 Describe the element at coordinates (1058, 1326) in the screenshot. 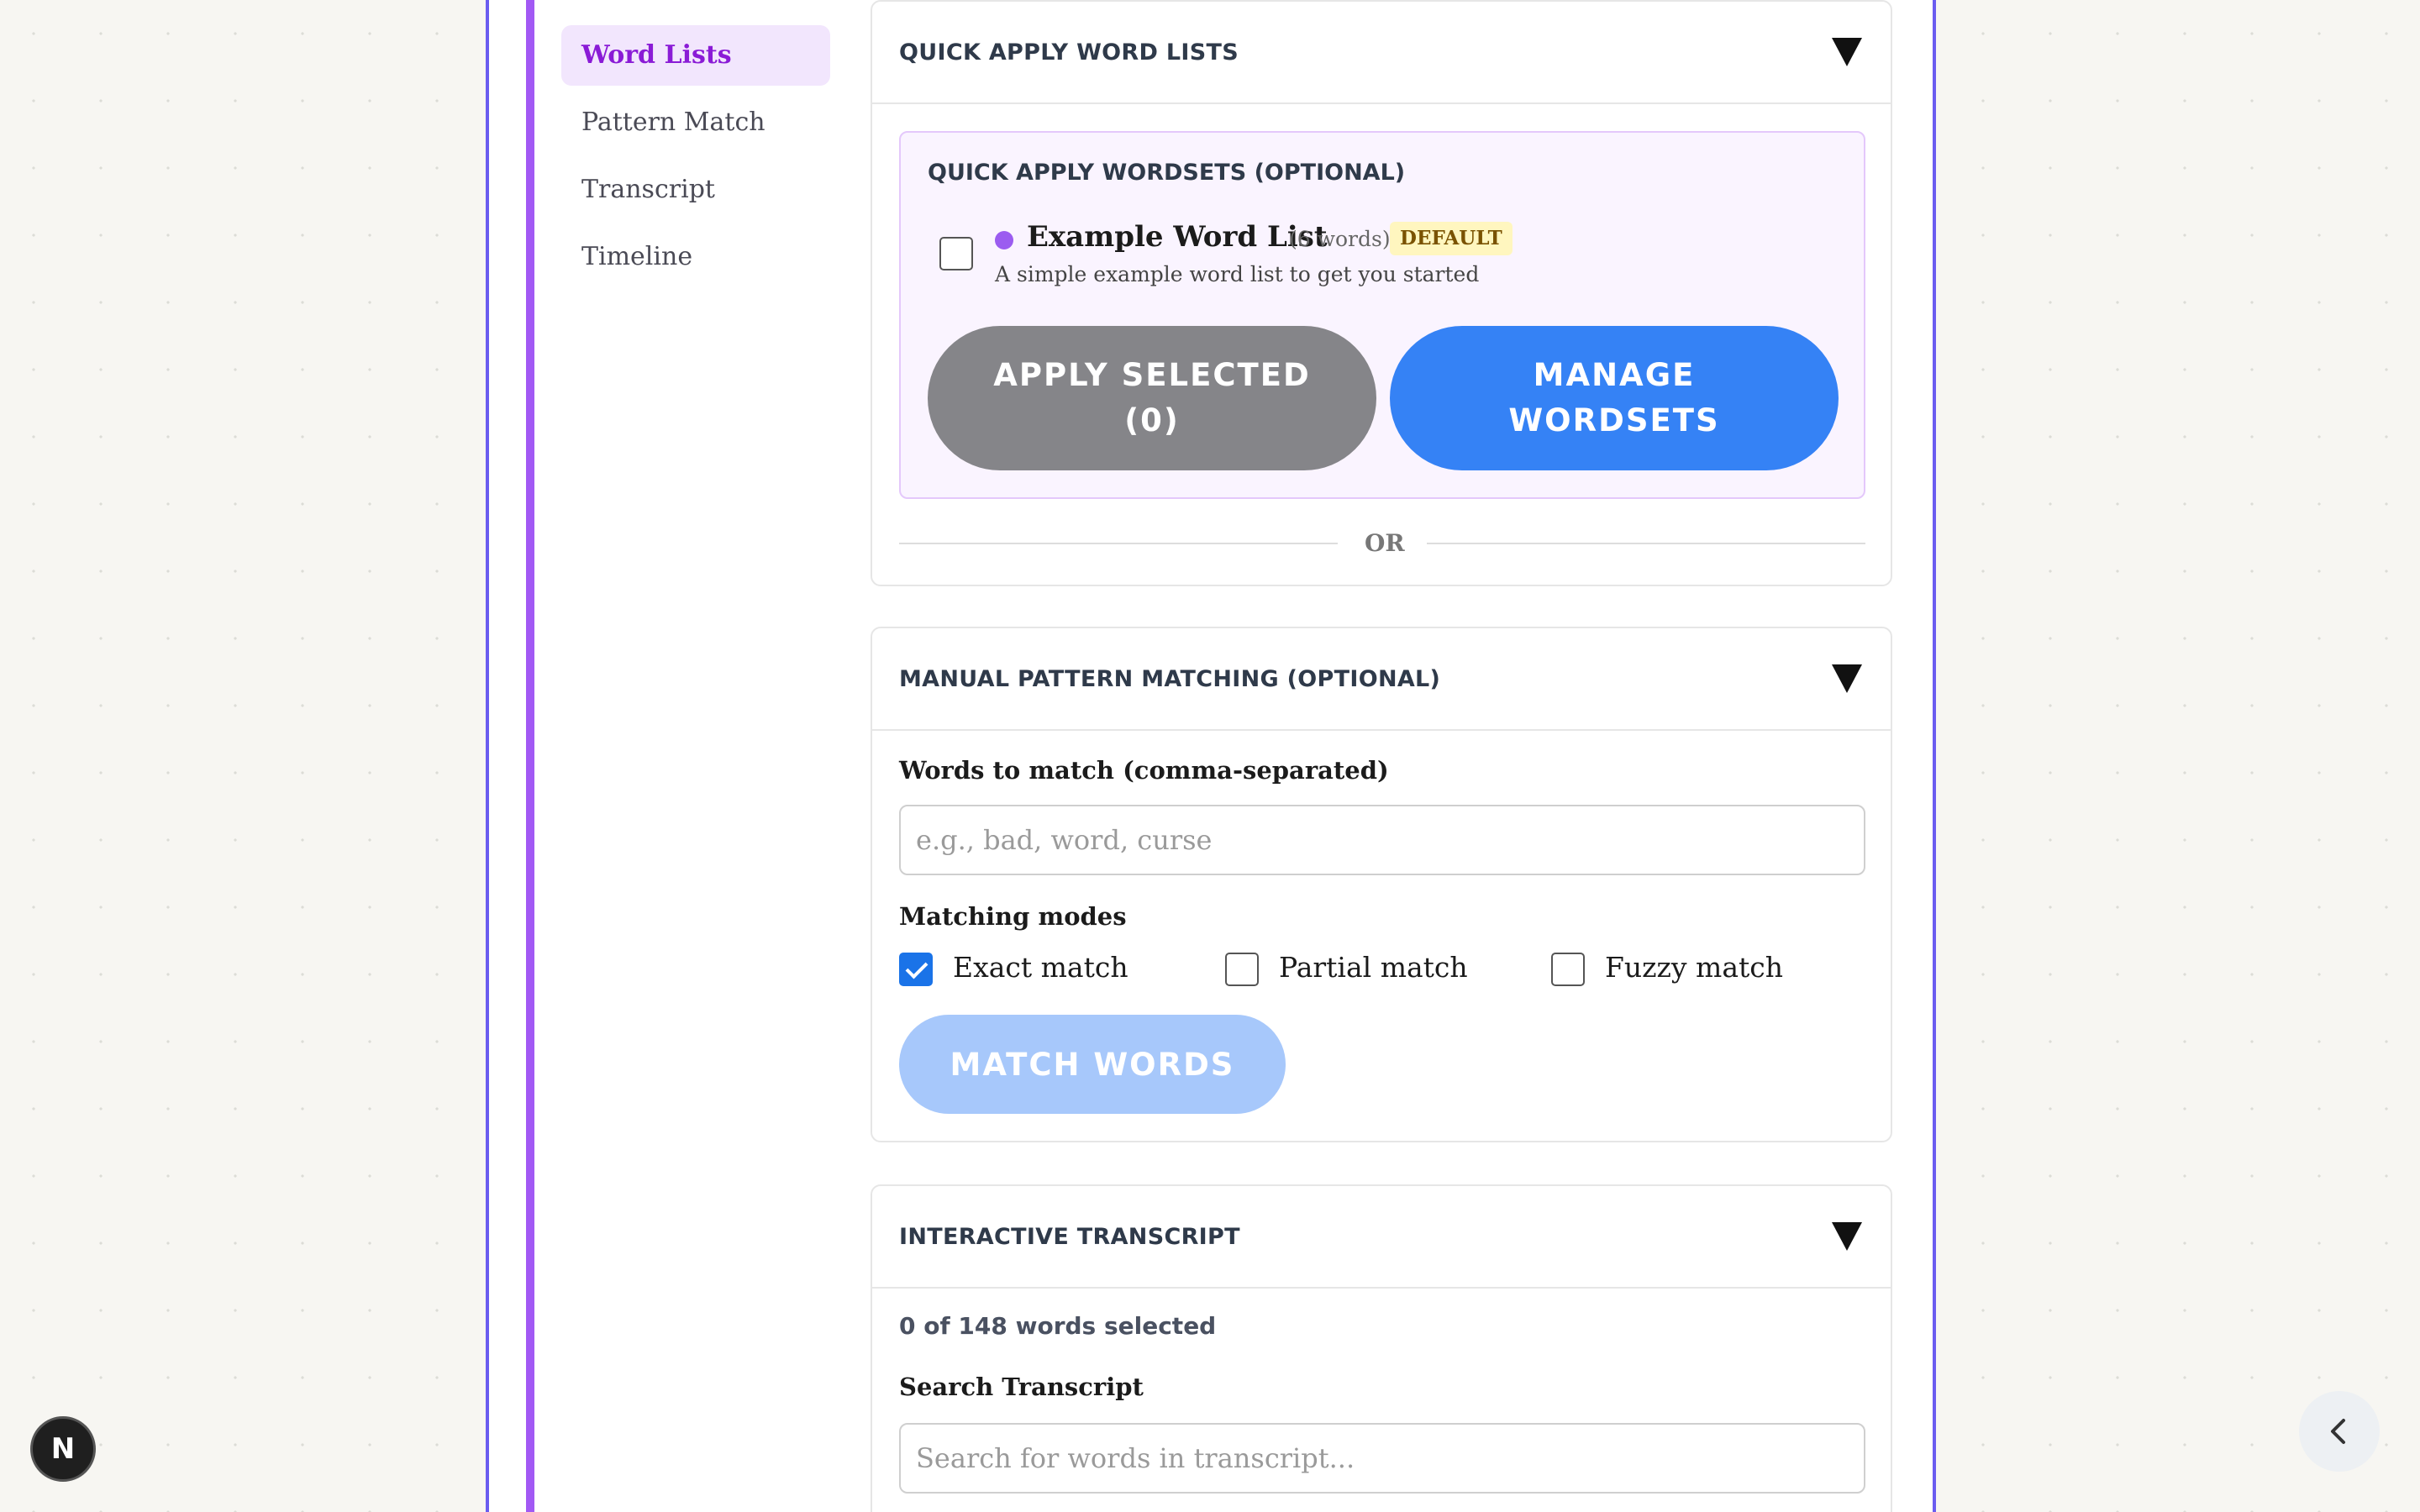

I see `words-selected-count: 0 of 148 words selected` at that location.